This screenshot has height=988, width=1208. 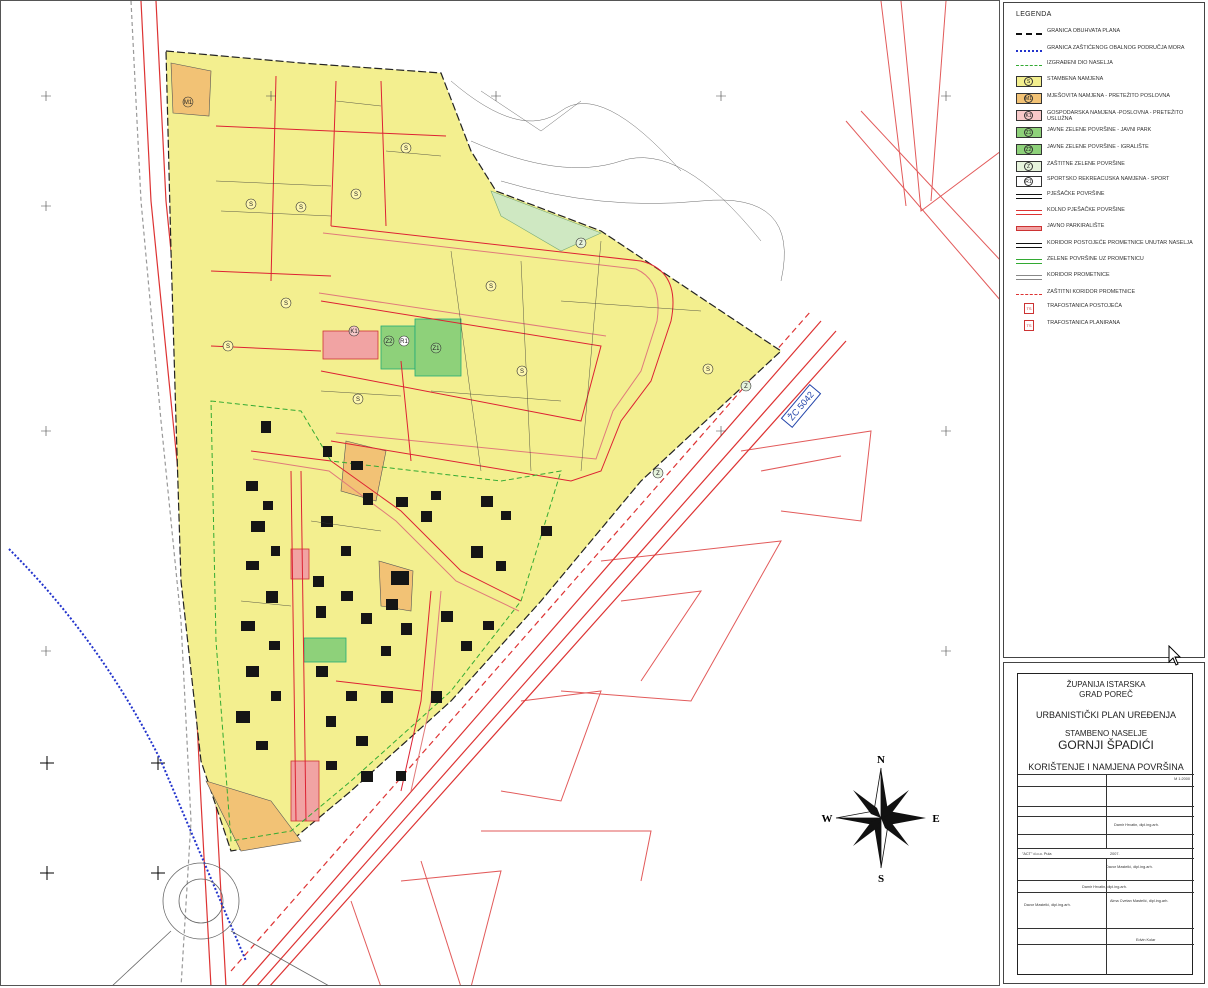 What do you see at coordinates (1099, 130) in the screenshot?
I see `legend-label: JAVNE ZELENE POVRŠINE - JAVNI PARK` at bounding box center [1099, 130].